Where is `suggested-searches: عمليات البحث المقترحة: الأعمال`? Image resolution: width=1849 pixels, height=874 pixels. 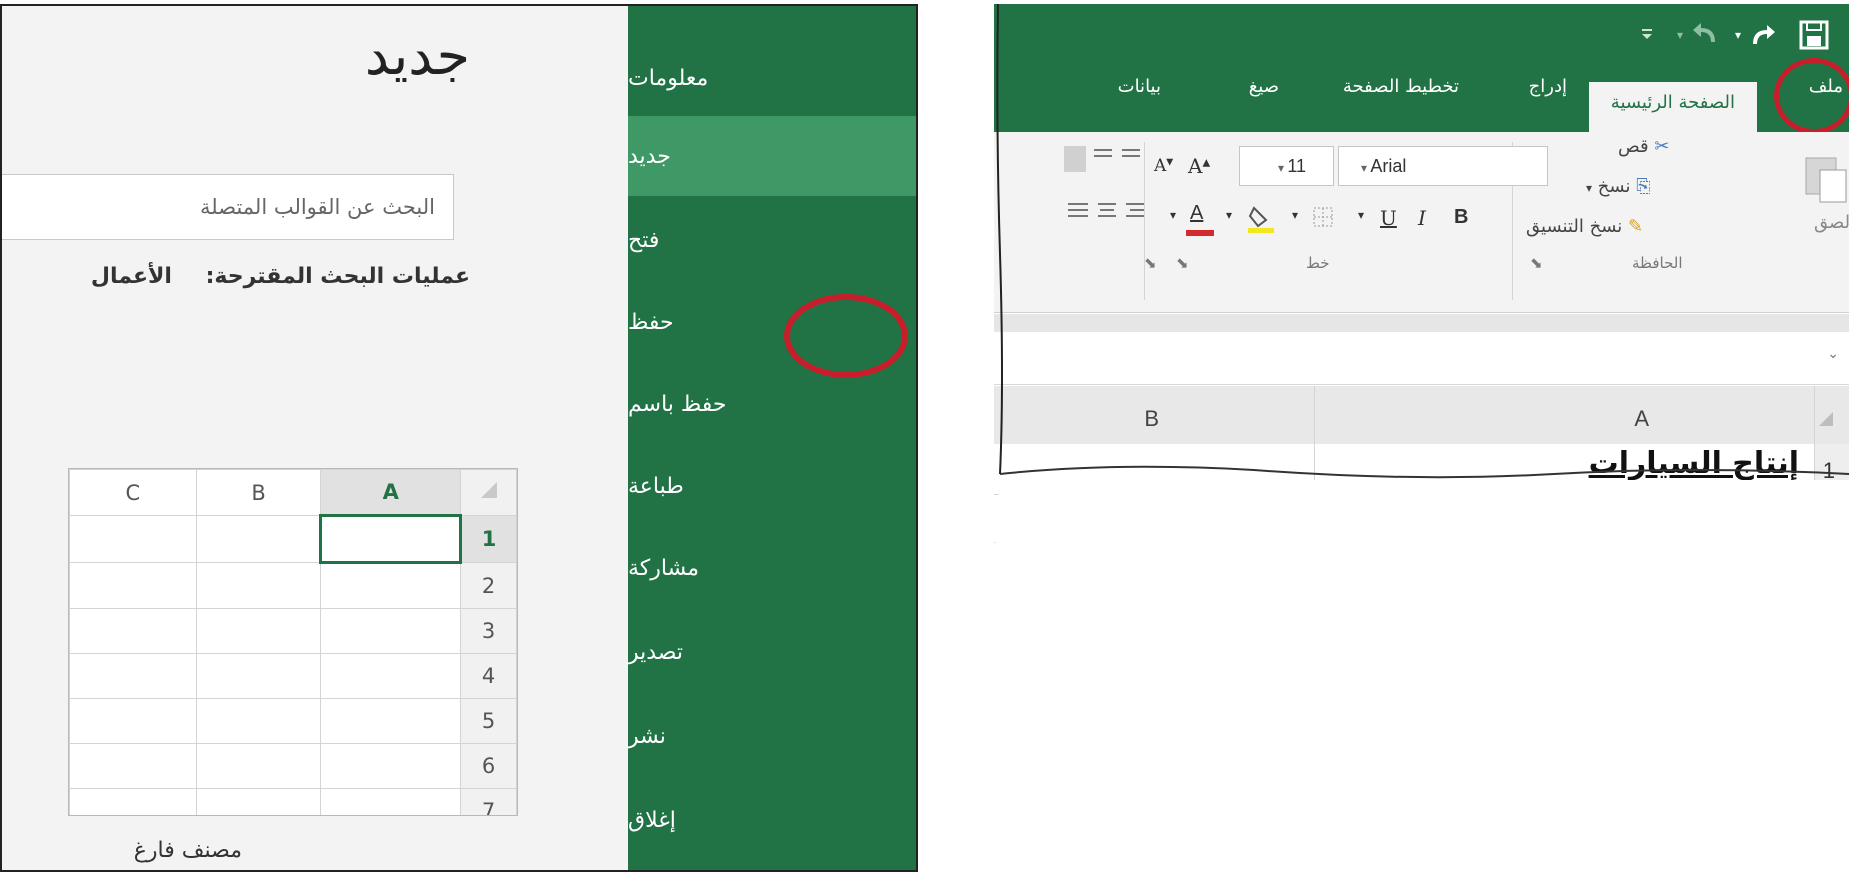 suggested-searches: عمليات البحث المقترحة: الأعمال is located at coordinates (280, 276).